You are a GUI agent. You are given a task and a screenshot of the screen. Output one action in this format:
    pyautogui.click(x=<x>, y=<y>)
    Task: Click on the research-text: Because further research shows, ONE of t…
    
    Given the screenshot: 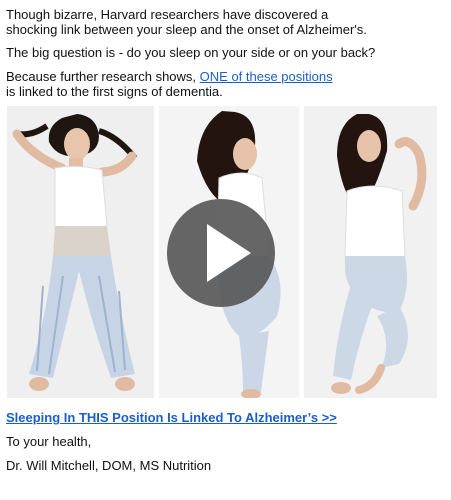 What is the action you would take?
    pyautogui.click(x=169, y=84)
    